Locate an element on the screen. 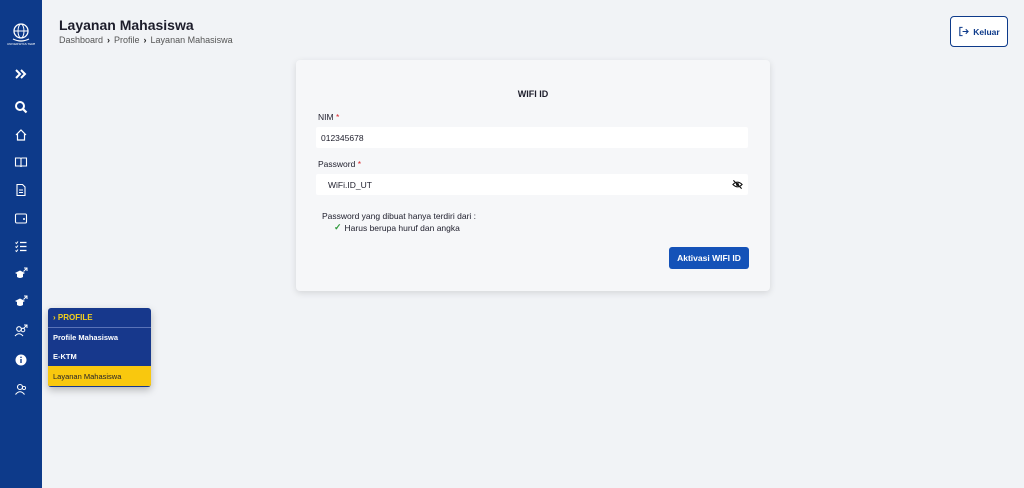  breadcrumb: Dashboard › Profile › Layanan Mahasiswa is located at coordinates (146, 40).